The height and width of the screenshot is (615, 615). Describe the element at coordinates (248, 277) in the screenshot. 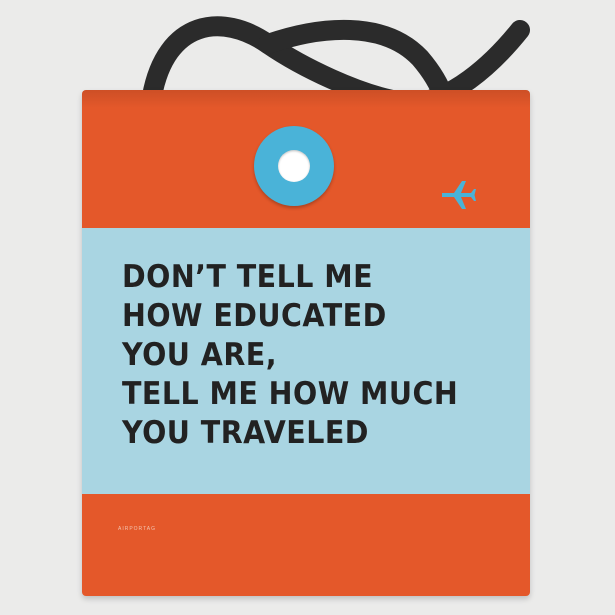

I see `quote-line: DON’T TELL ME` at that location.